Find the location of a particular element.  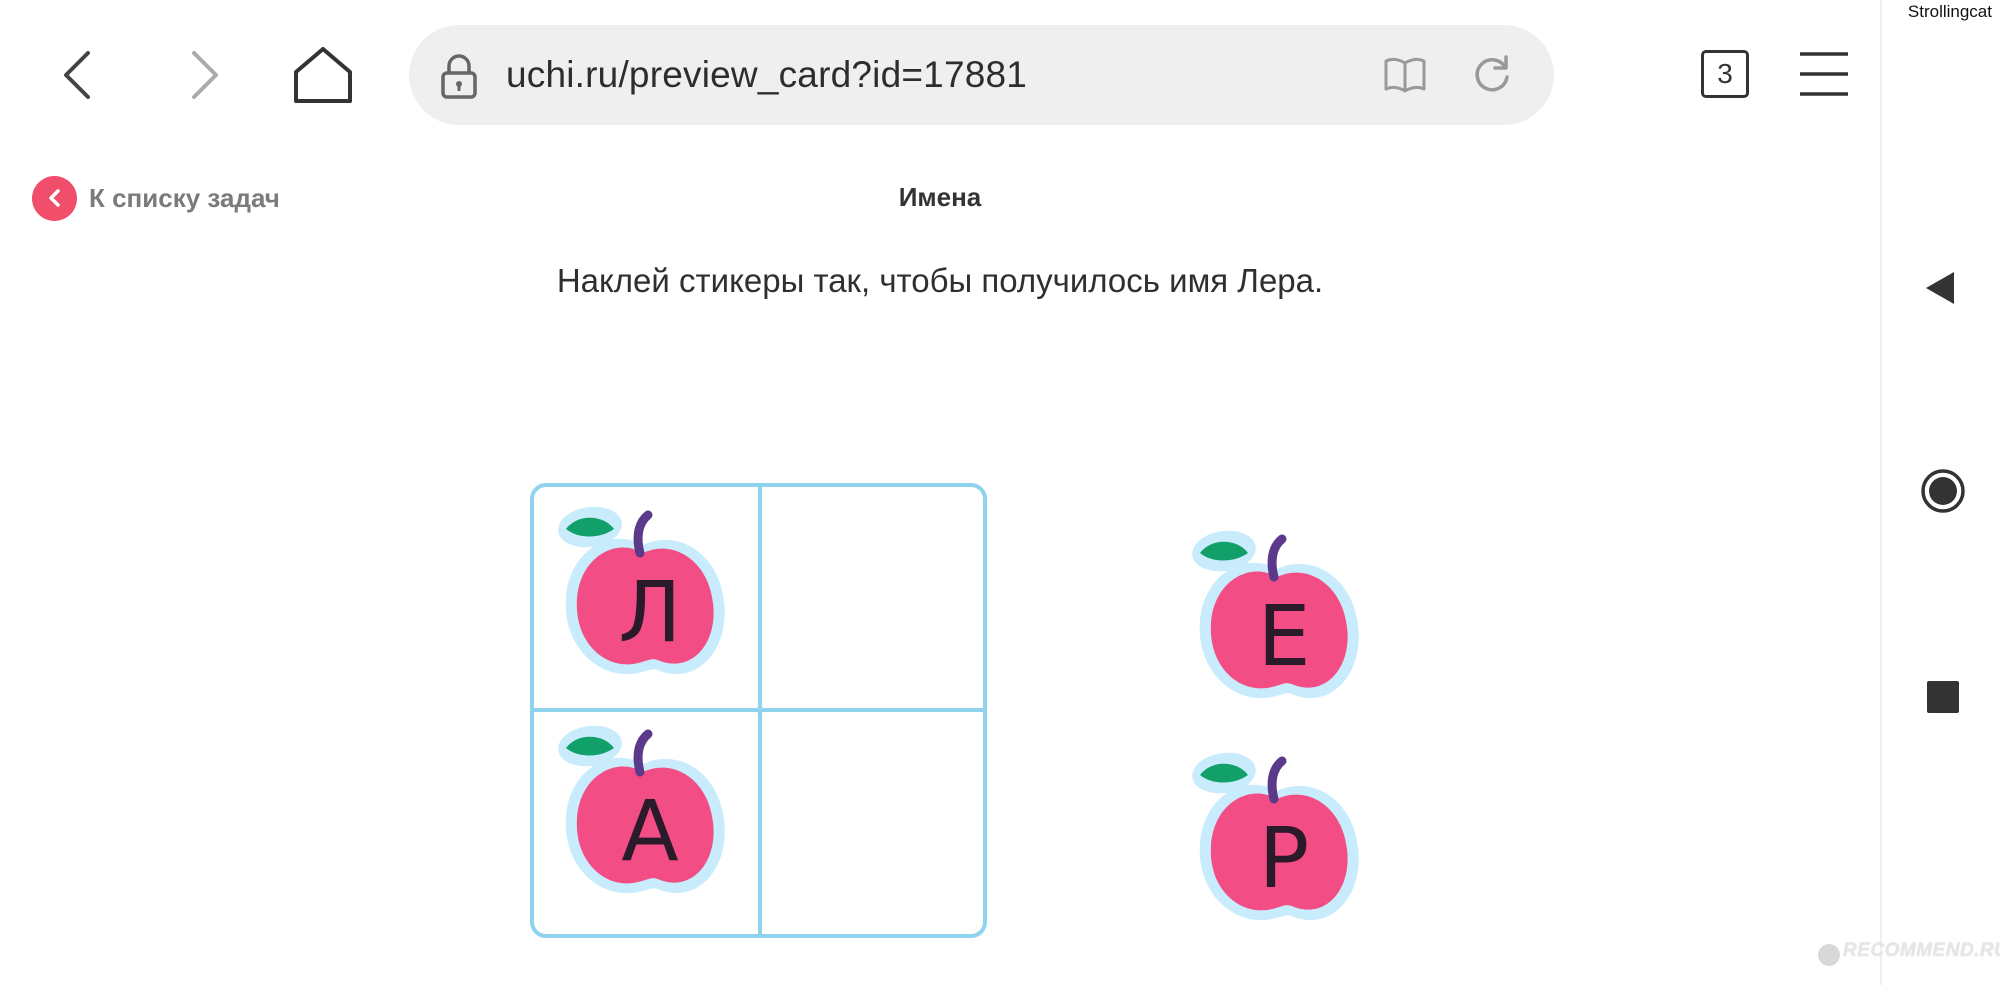

back-link-label: К списку задач is located at coordinates (184, 197).